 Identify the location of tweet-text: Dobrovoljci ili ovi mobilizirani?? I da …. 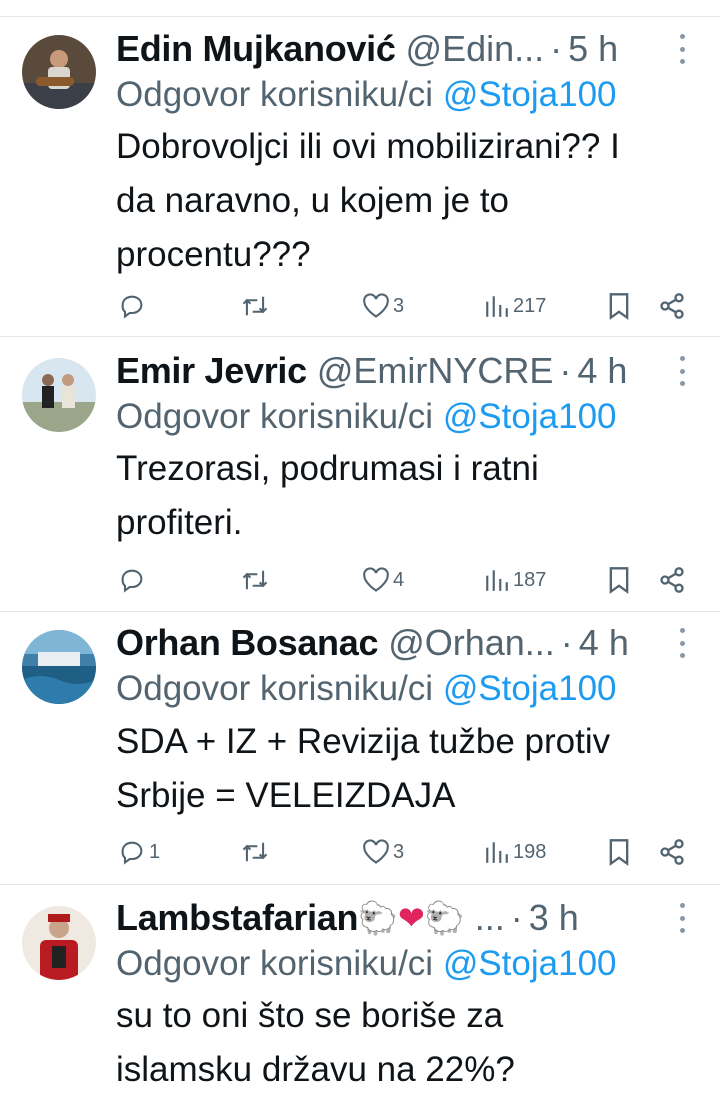
(406, 201).